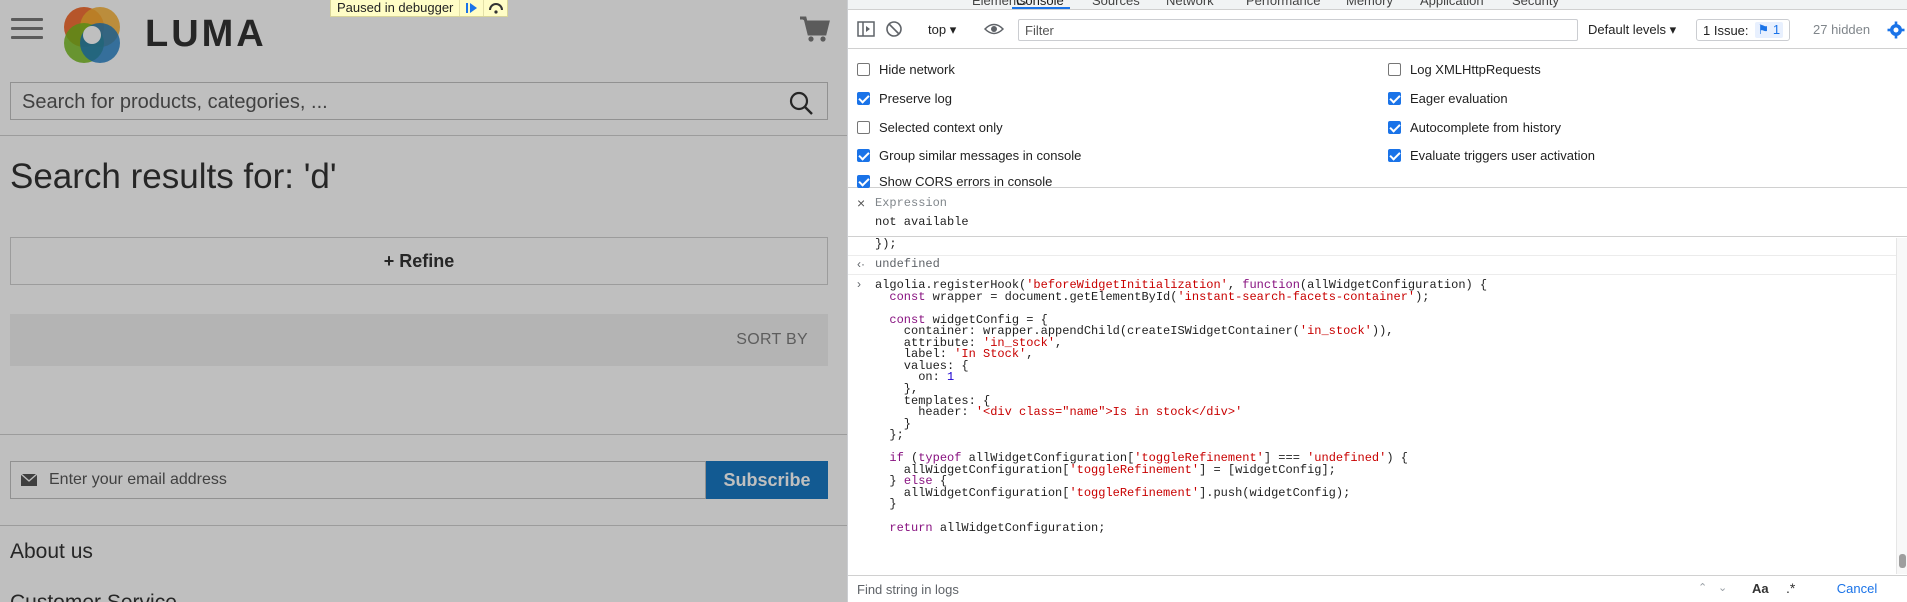 The image size is (1907, 602). I want to click on logo-text: LUMA, so click(206, 34).